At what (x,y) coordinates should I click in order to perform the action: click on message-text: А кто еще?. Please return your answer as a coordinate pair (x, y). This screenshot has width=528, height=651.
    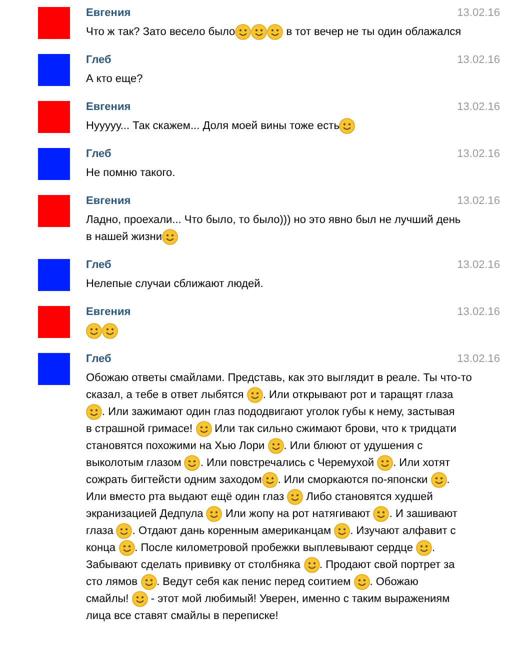
    Looking at the image, I should click on (114, 79).